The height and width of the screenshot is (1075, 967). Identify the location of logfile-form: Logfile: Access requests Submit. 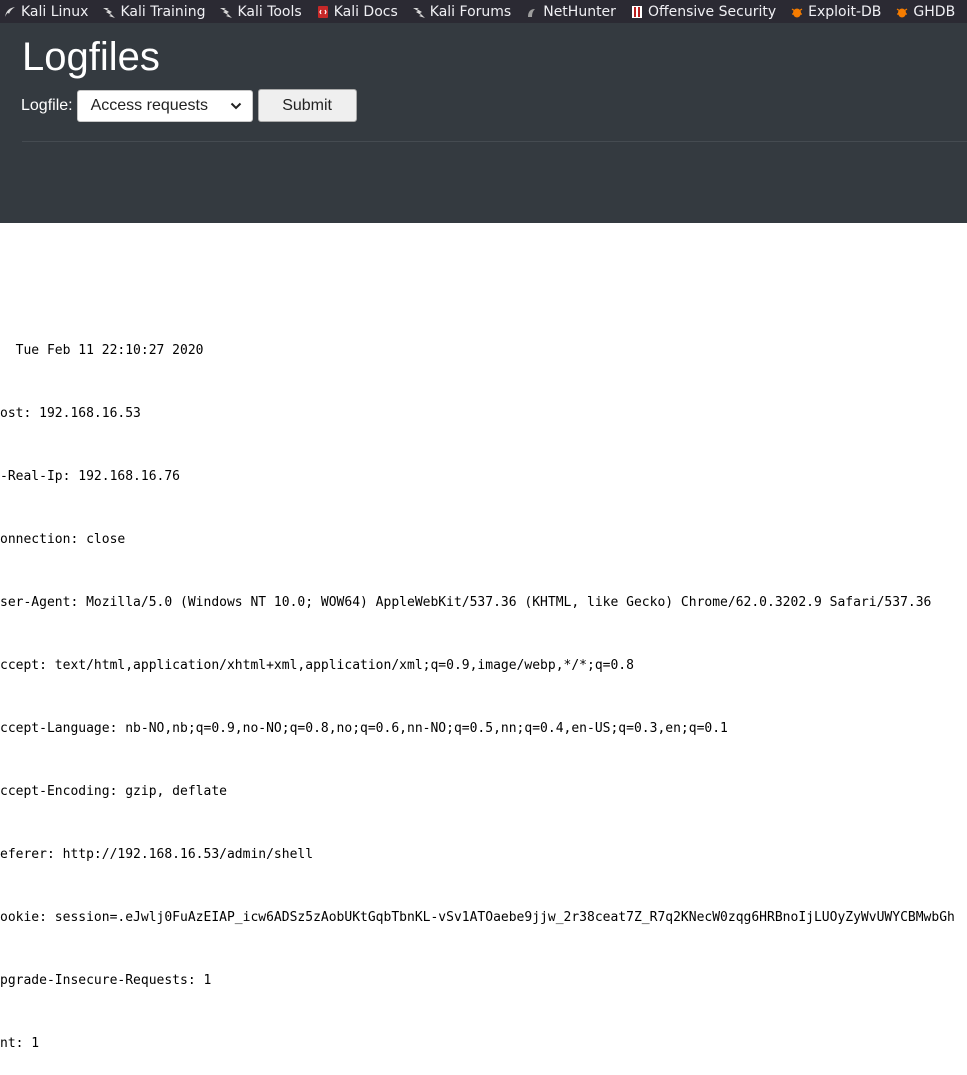
(189, 105).